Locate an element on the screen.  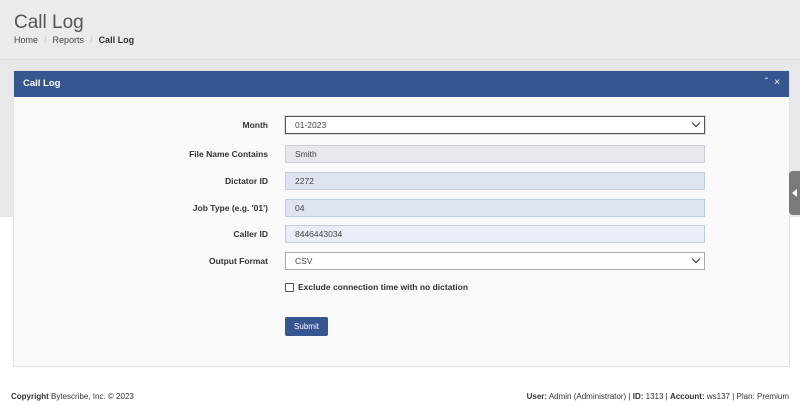
copyright-text: Bytescribe, Inc. © 2023 is located at coordinates (92, 396).